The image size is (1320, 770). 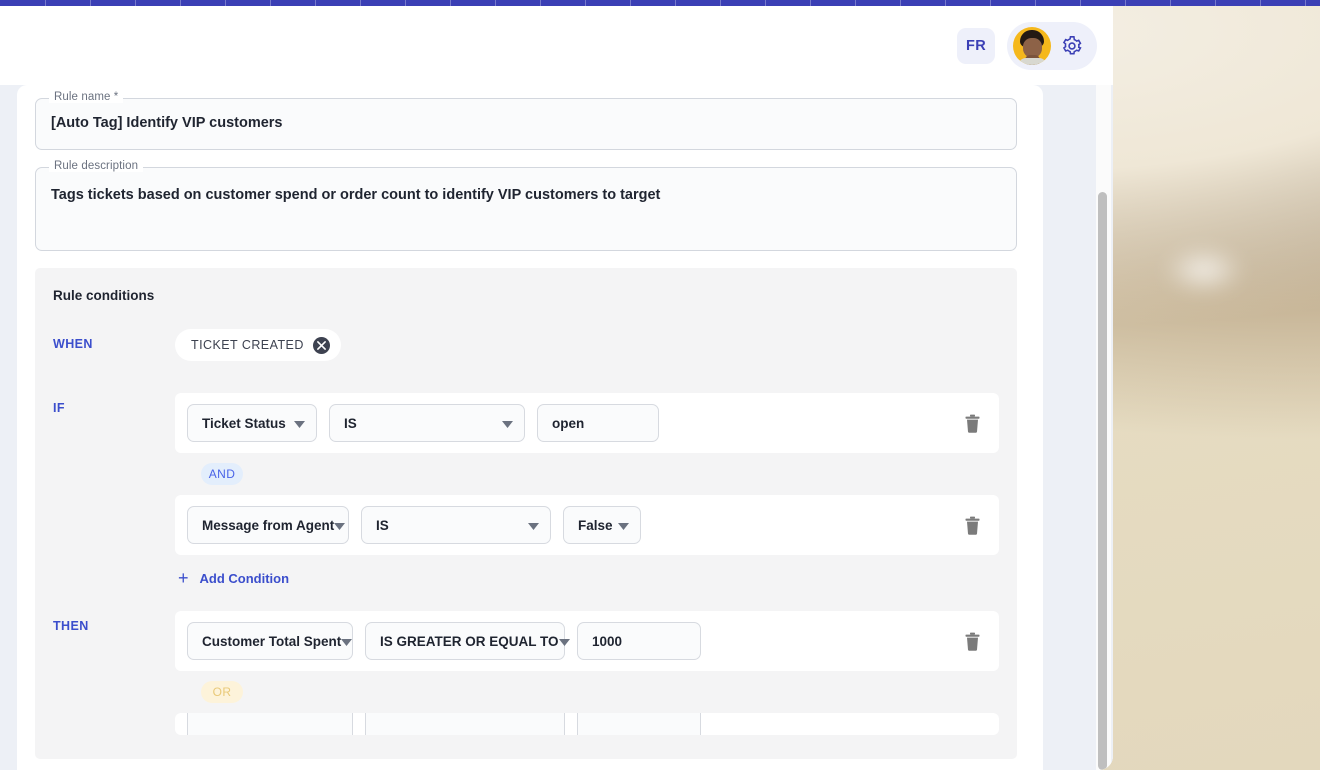 What do you see at coordinates (222, 692) in the screenshot?
I see `condition-joiner-or: OR` at bounding box center [222, 692].